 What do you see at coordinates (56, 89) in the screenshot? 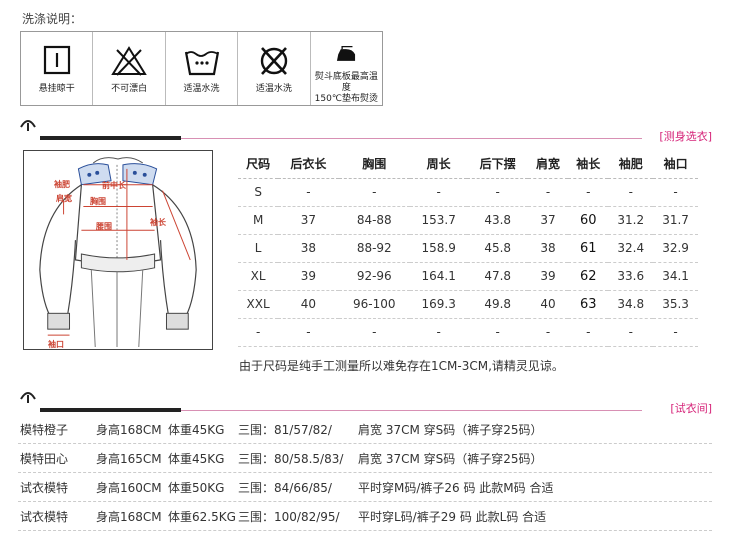
I see `wash-label: 悬挂晾干` at bounding box center [56, 89].